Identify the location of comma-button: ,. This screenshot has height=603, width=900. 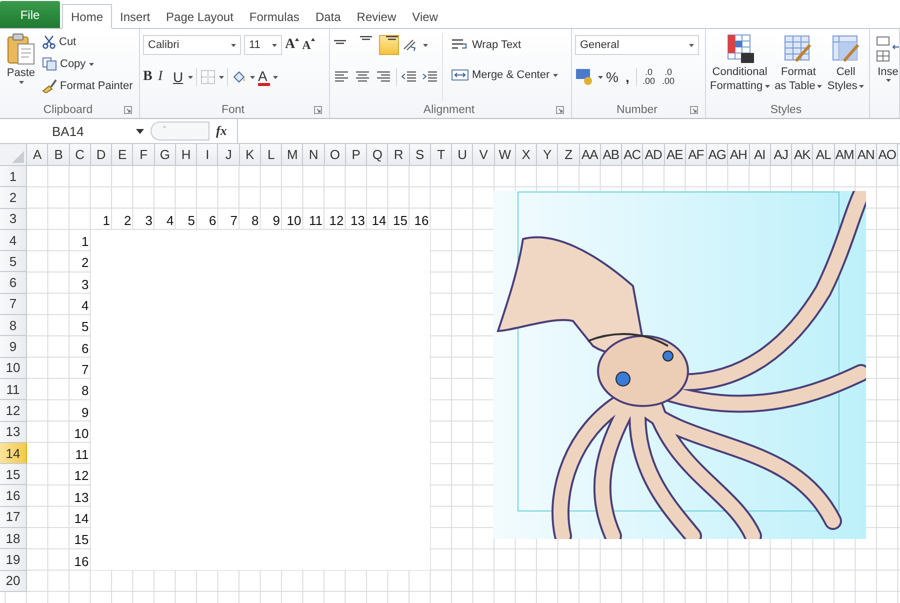
(627, 77).